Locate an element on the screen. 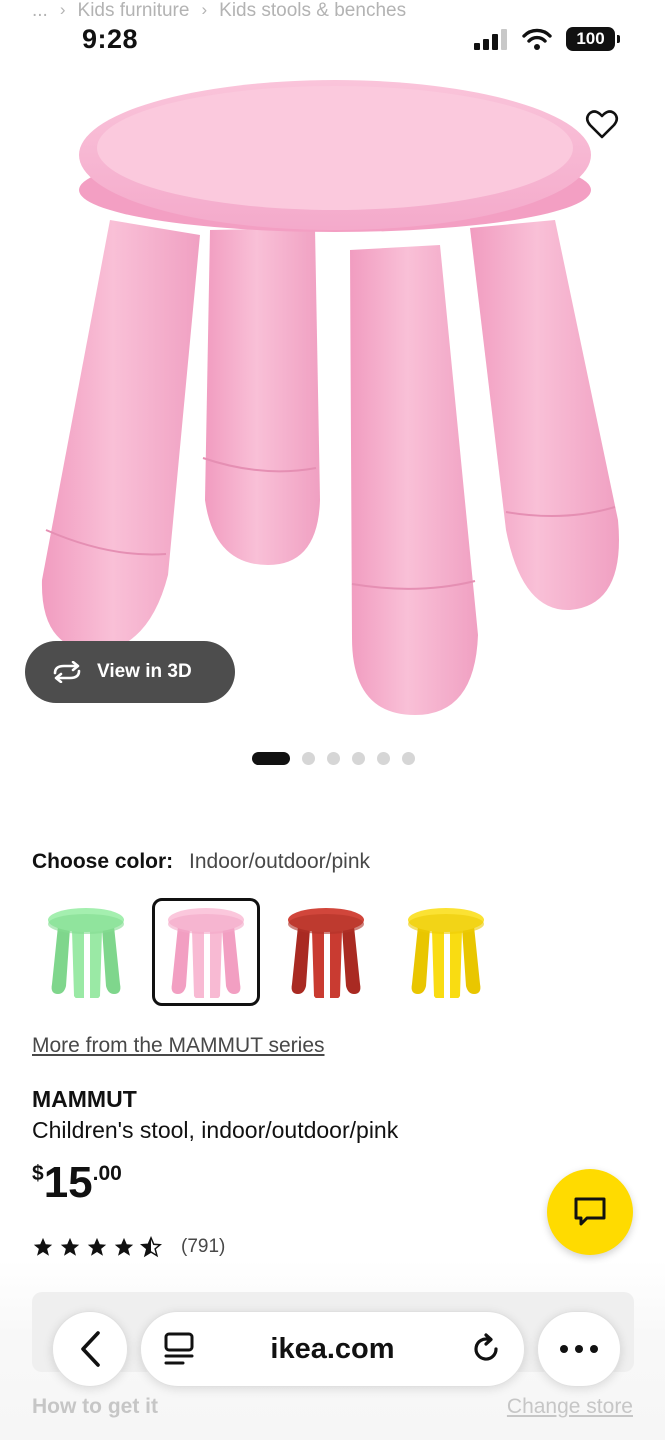 The width and height of the screenshot is (665, 1440). product-name: MAMMUT is located at coordinates (84, 1099).